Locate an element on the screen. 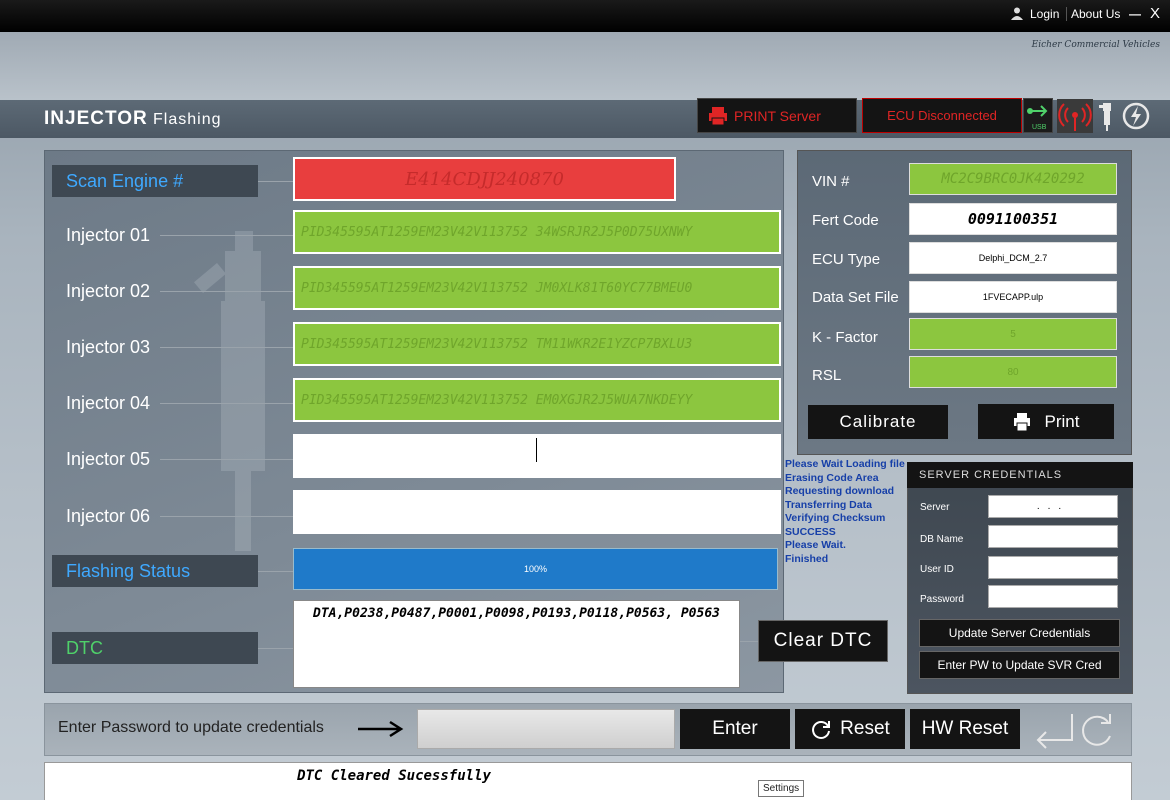  print-server-button: PRINT Server is located at coordinates (777, 115).